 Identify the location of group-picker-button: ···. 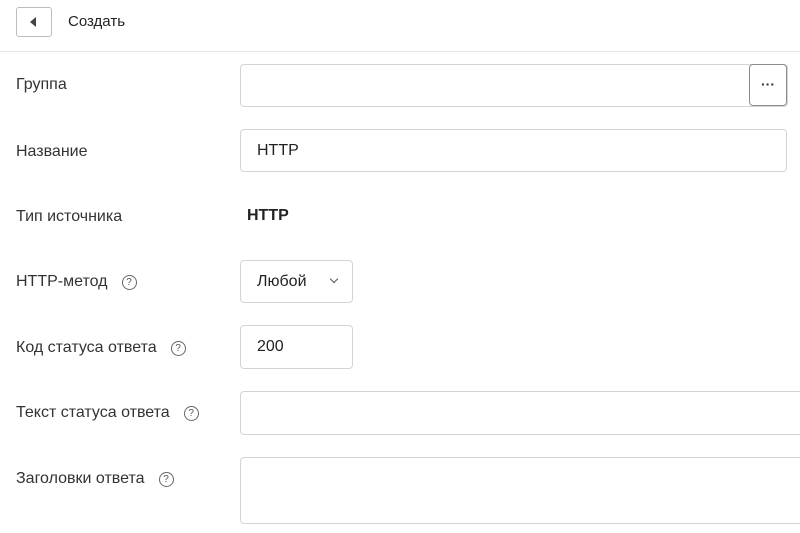
(768, 85).